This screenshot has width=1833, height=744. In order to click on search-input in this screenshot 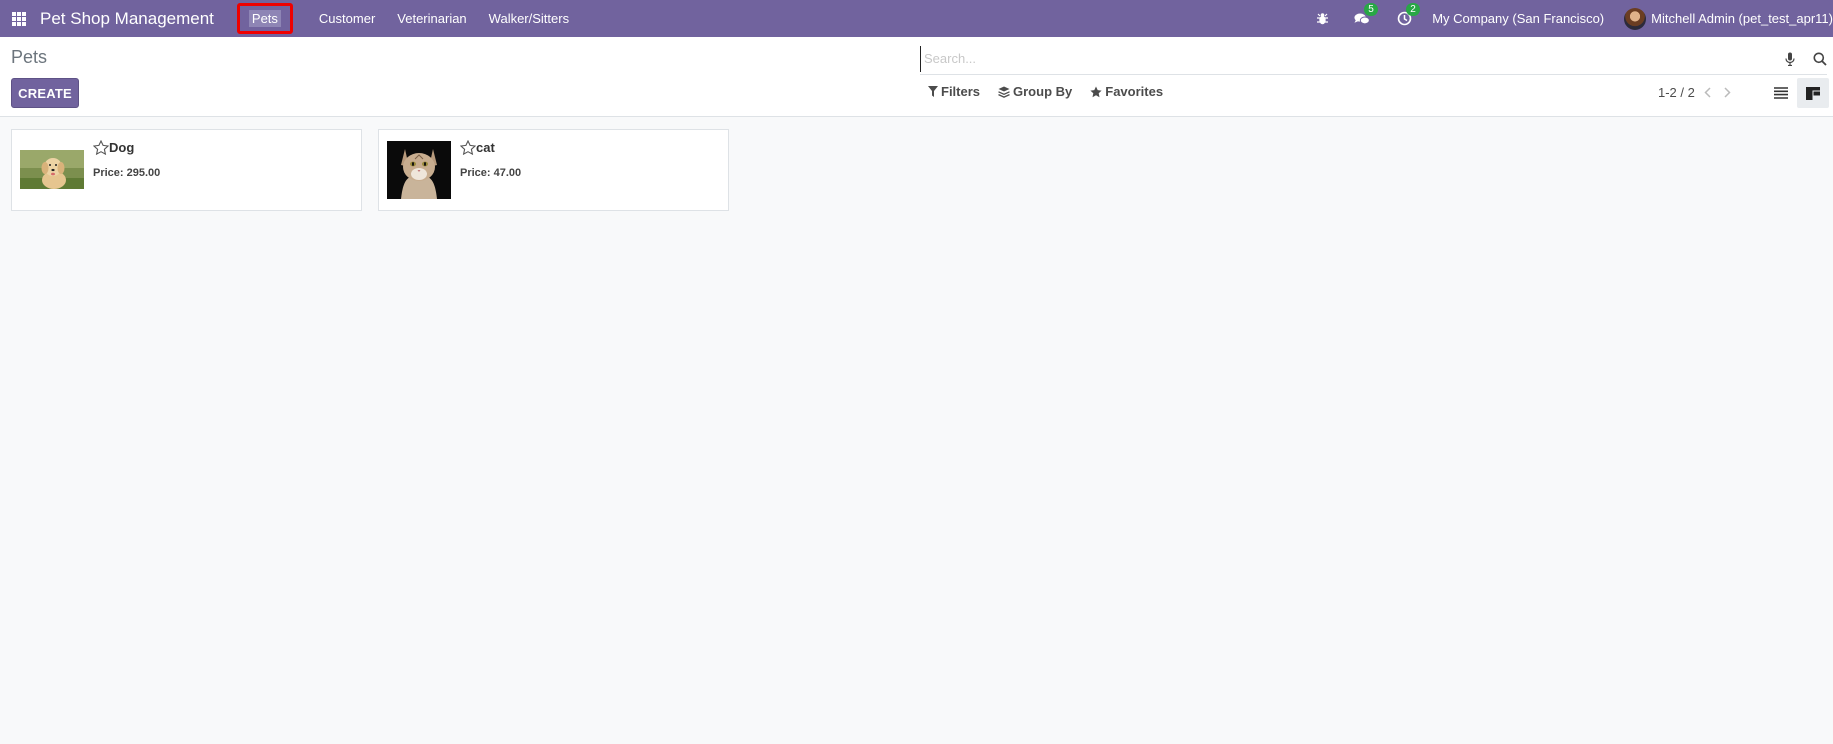, I will do `click(1351, 58)`.